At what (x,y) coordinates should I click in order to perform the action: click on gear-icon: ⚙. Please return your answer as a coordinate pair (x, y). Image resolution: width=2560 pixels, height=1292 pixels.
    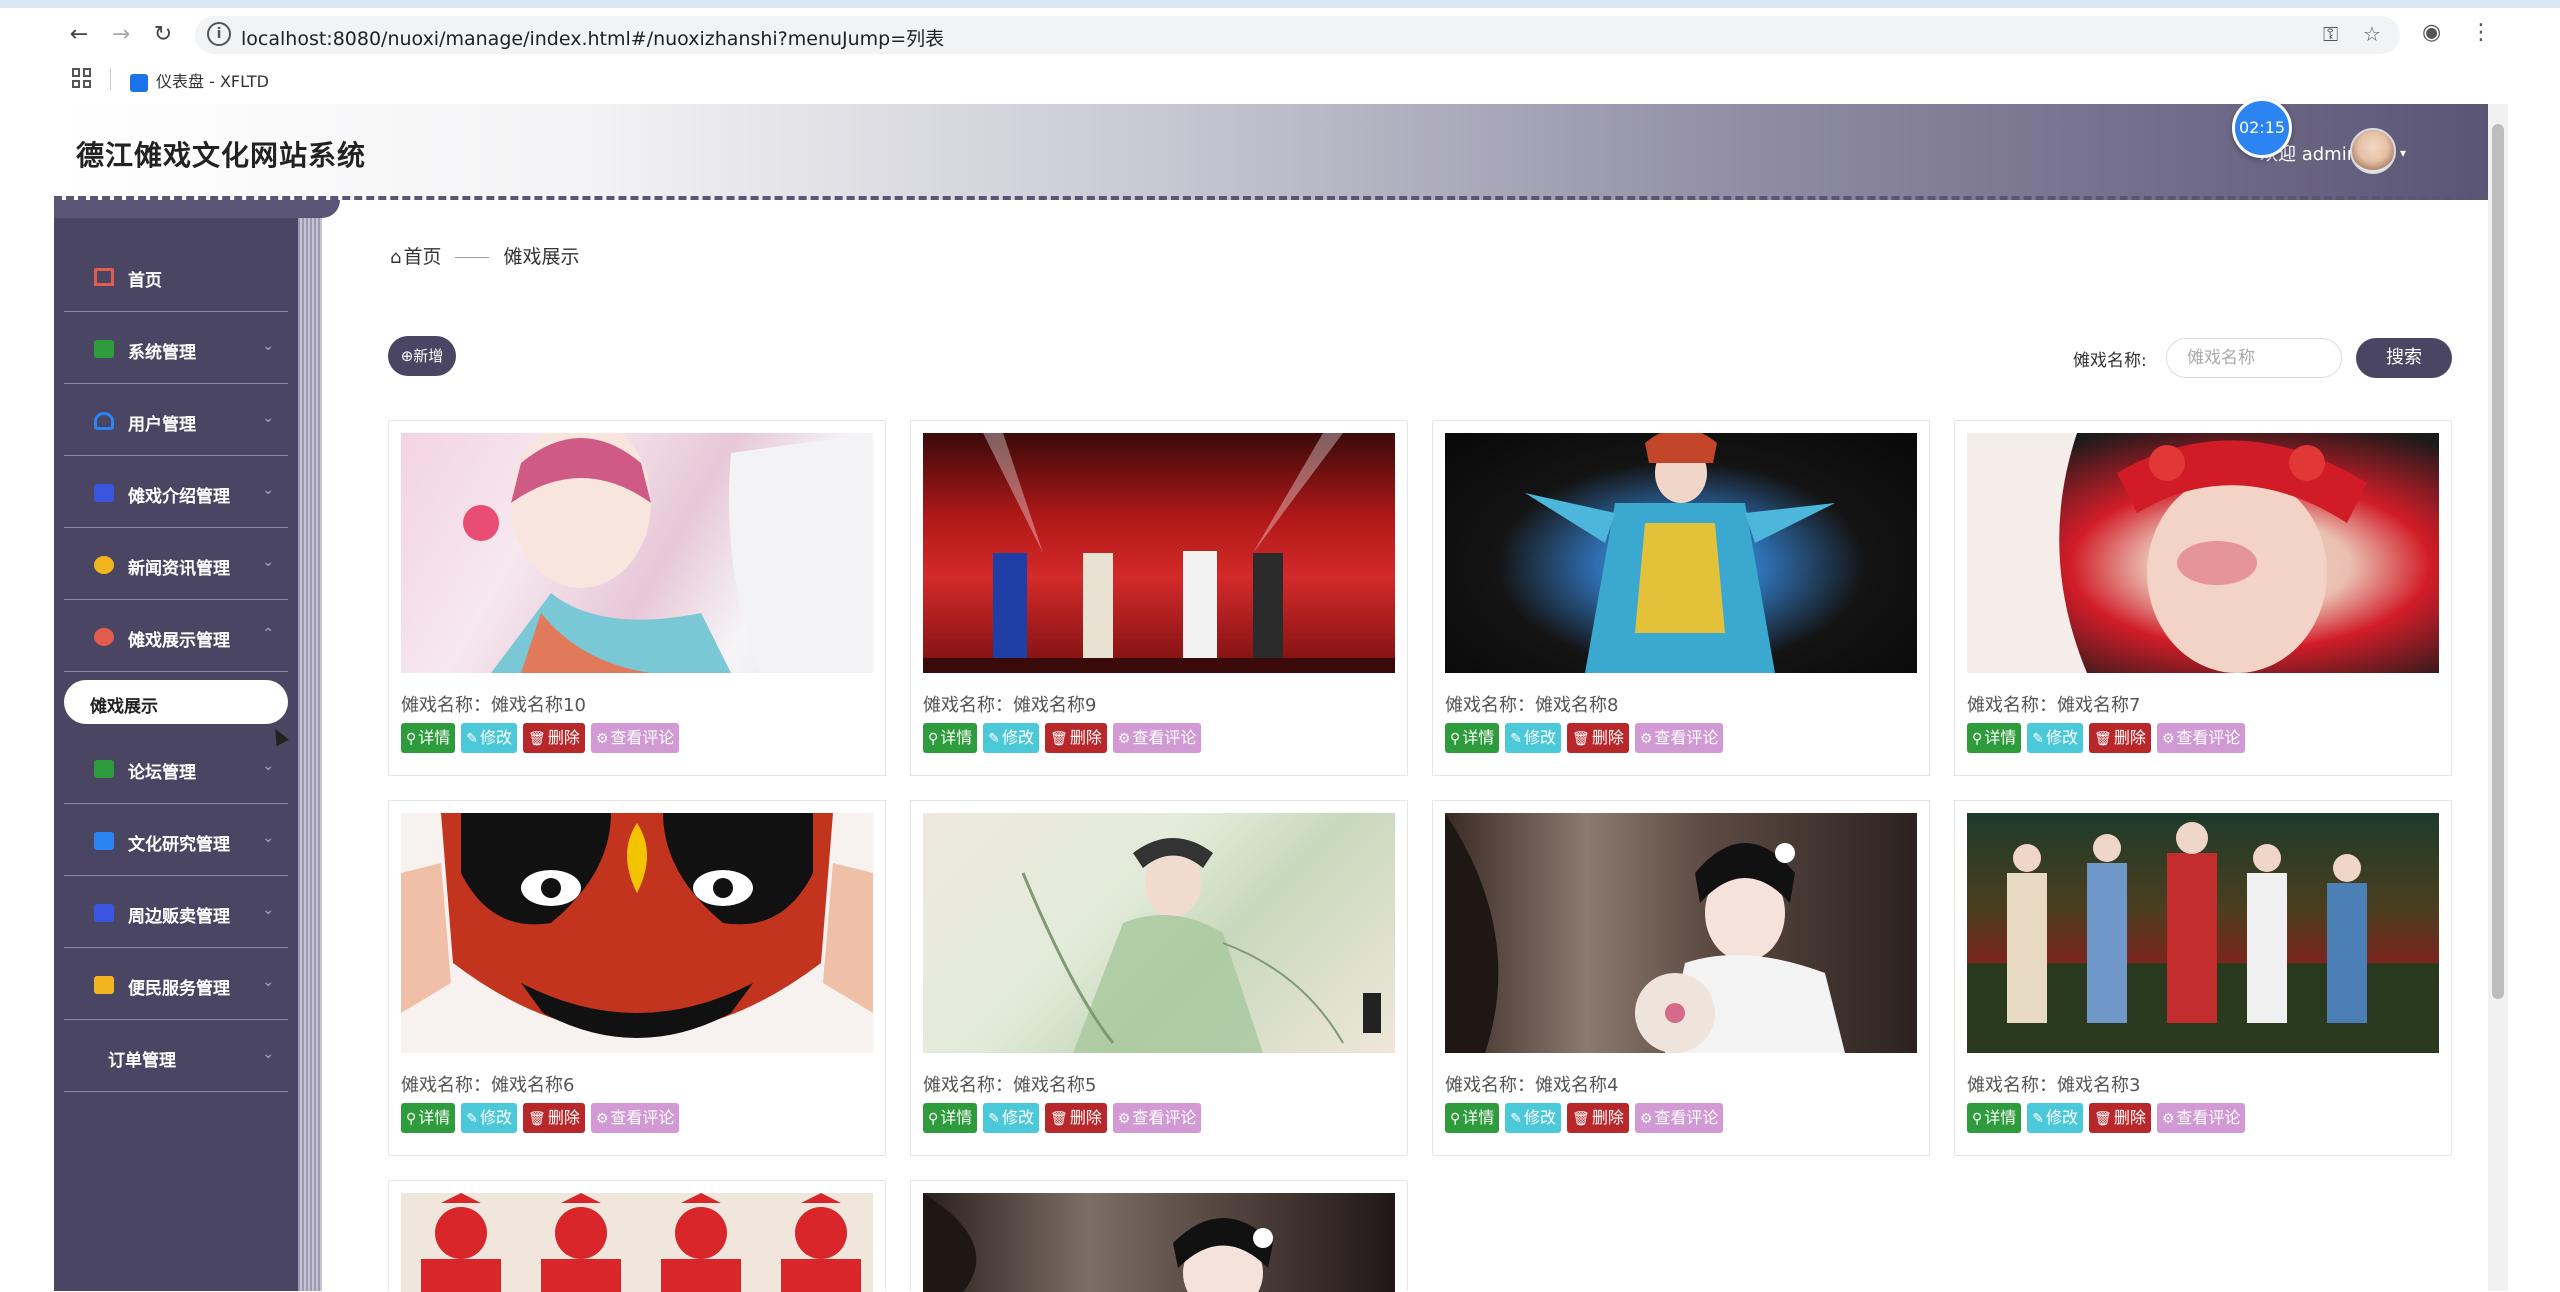
    Looking at the image, I should click on (2168, 739).